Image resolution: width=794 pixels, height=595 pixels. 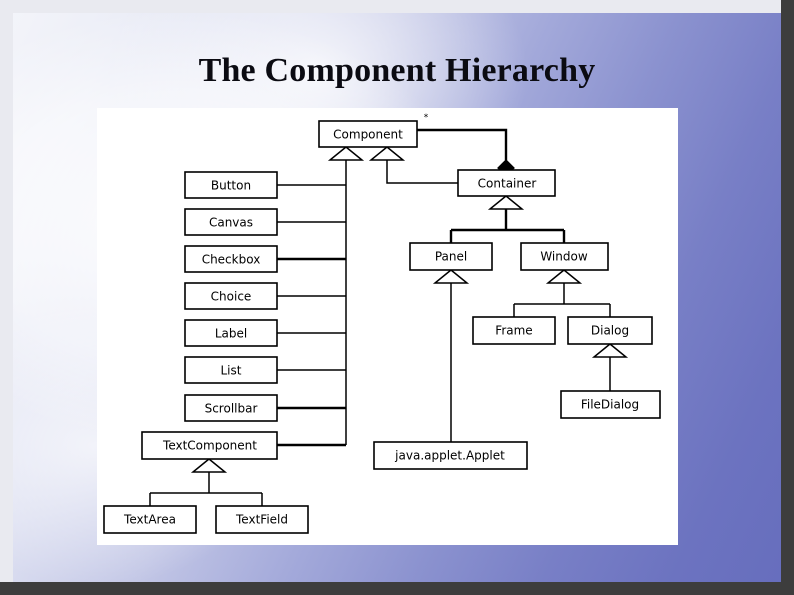 I want to click on class-label-panel: Panel, so click(x=451, y=257).